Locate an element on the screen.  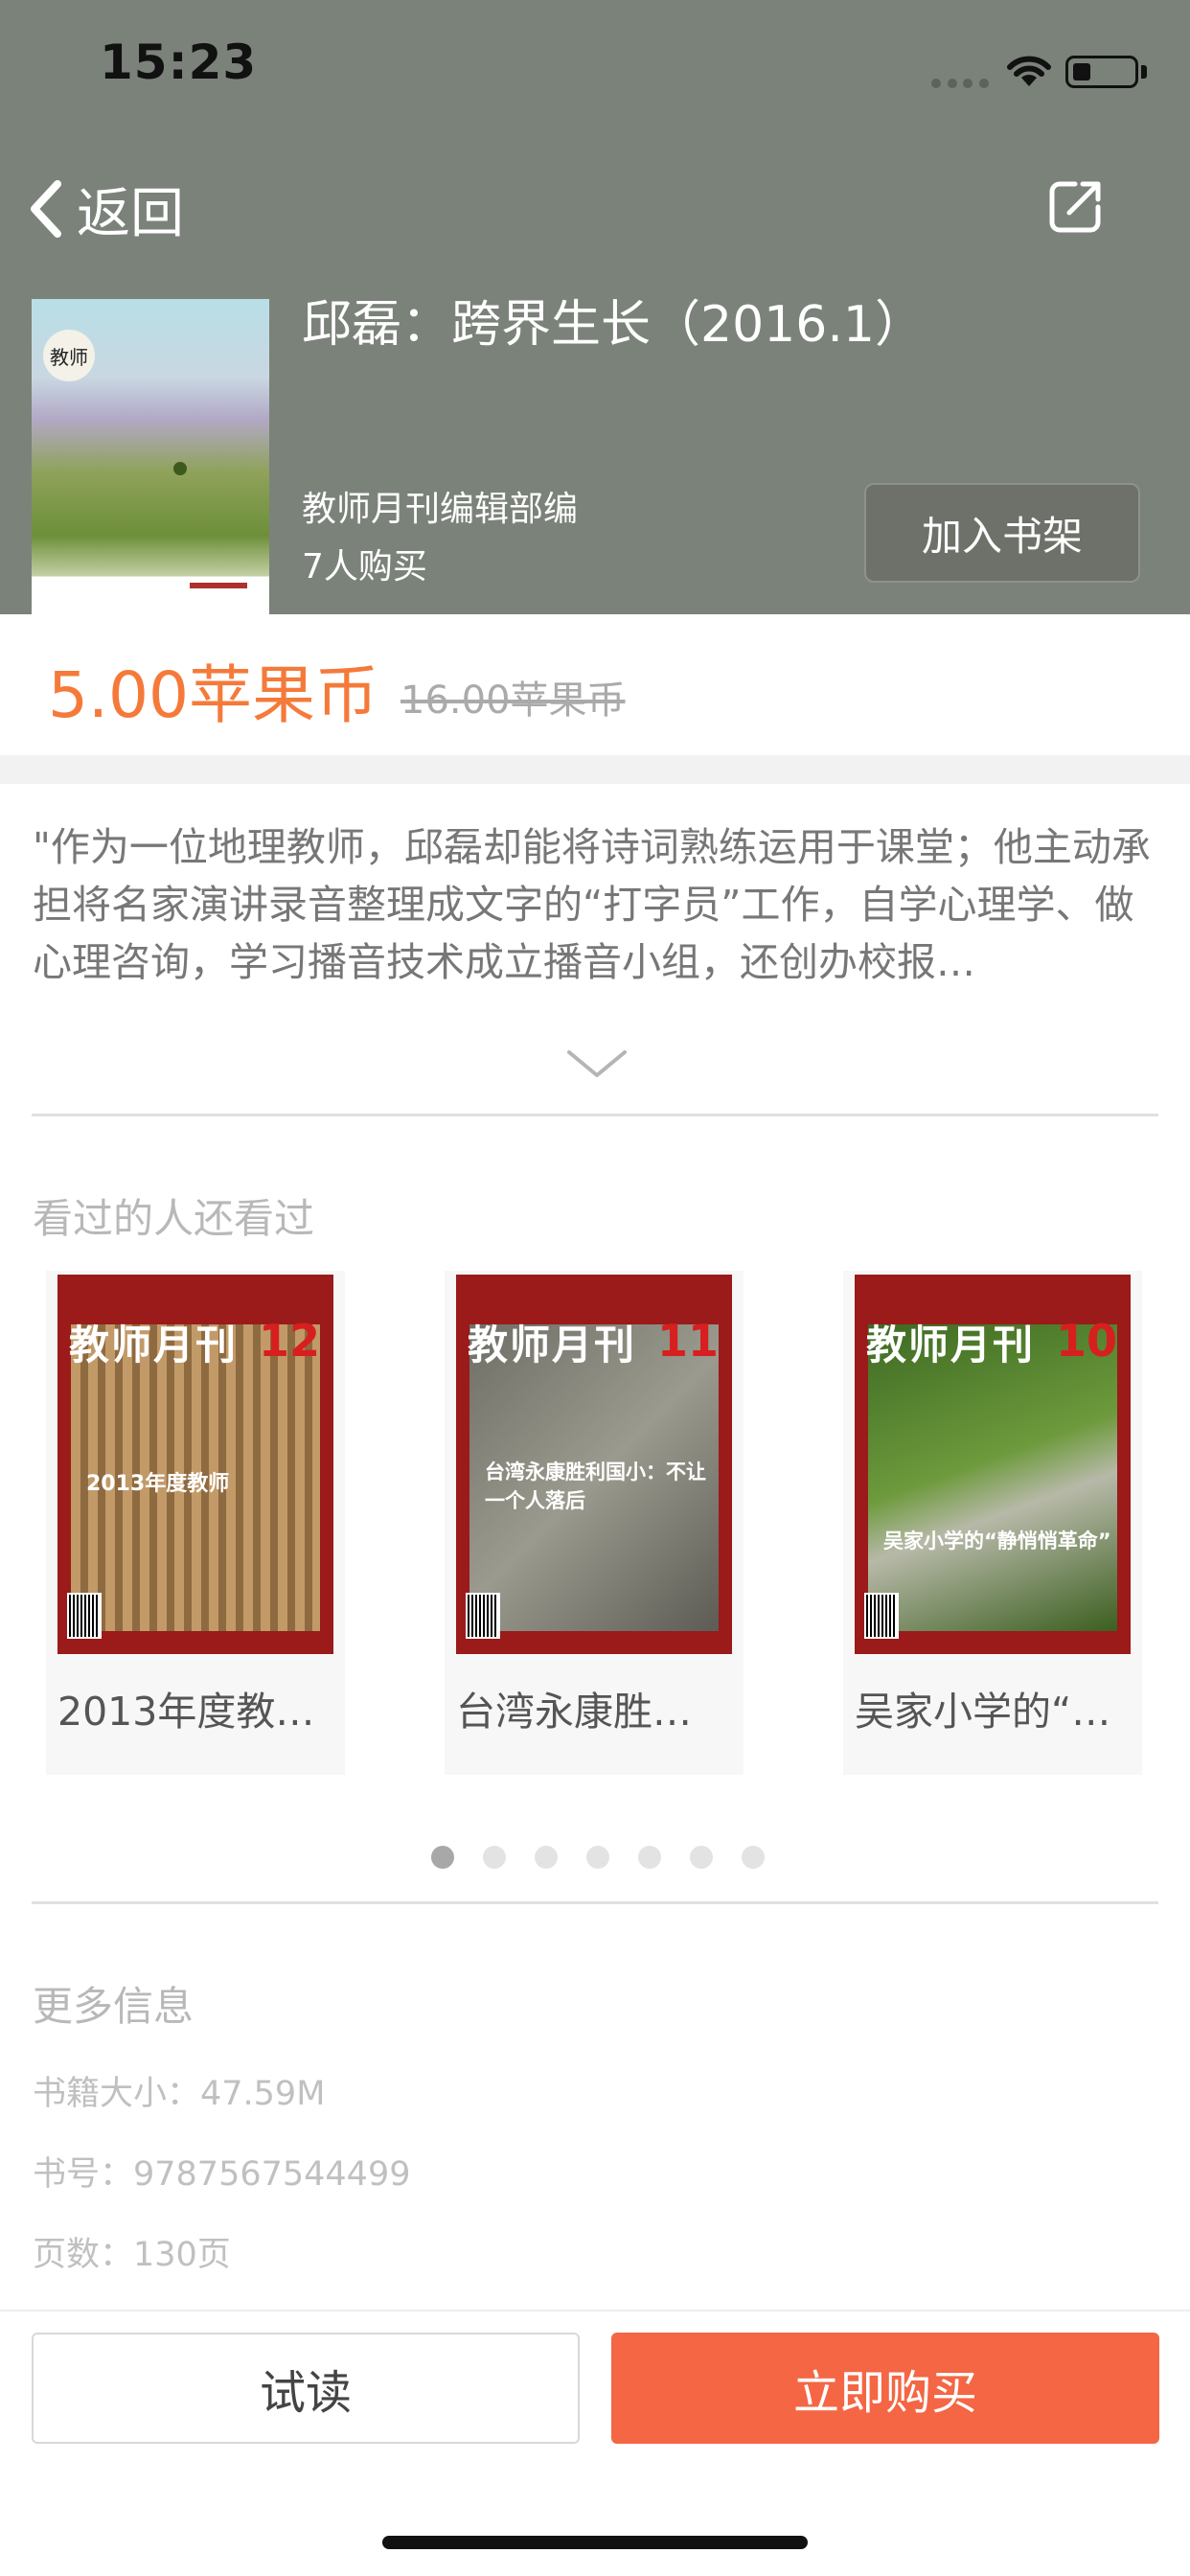
book-author: 教师月刊编辑部编 is located at coordinates (441, 510).